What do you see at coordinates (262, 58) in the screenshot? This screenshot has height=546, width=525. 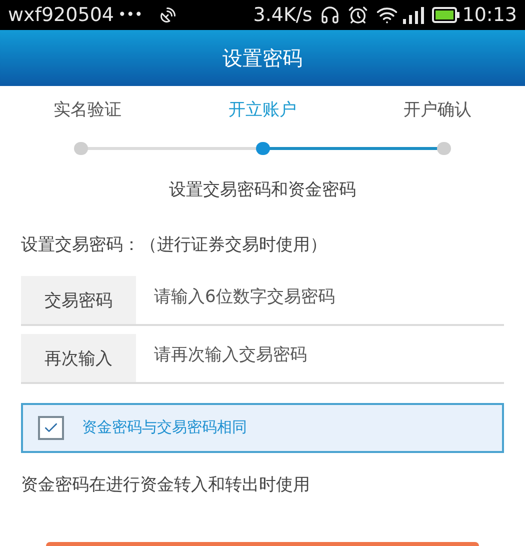 I see `page-title: 设置密码` at bounding box center [262, 58].